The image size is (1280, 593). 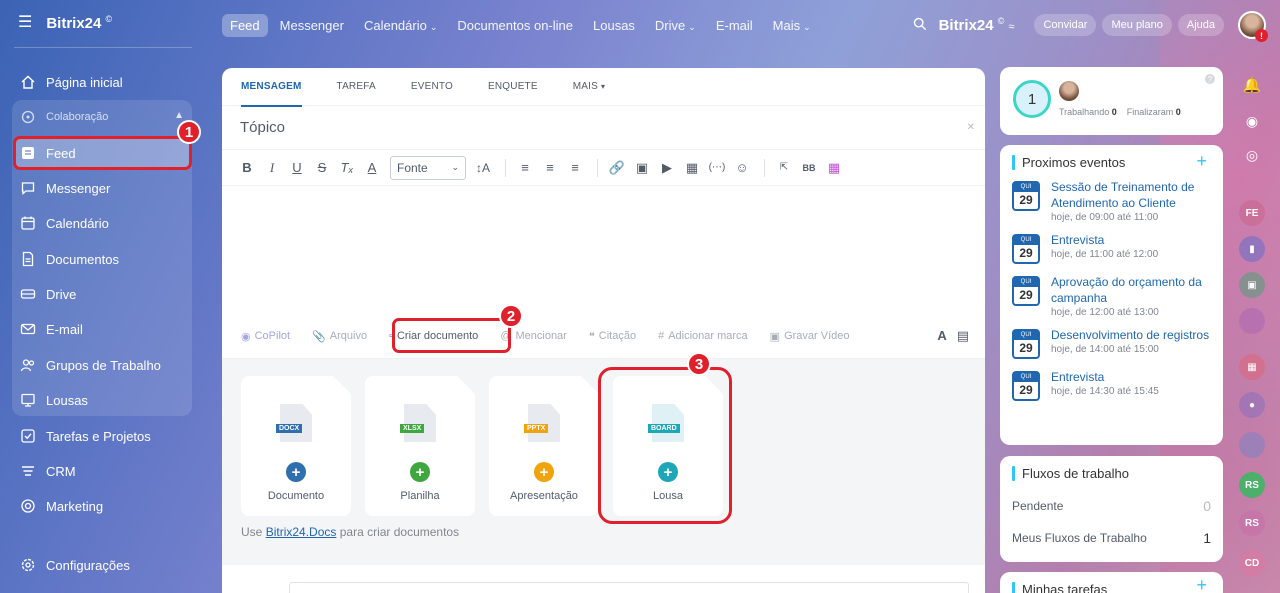 What do you see at coordinates (322, 167) in the screenshot?
I see `strikethrough-icon: S` at bounding box center [322, 167].